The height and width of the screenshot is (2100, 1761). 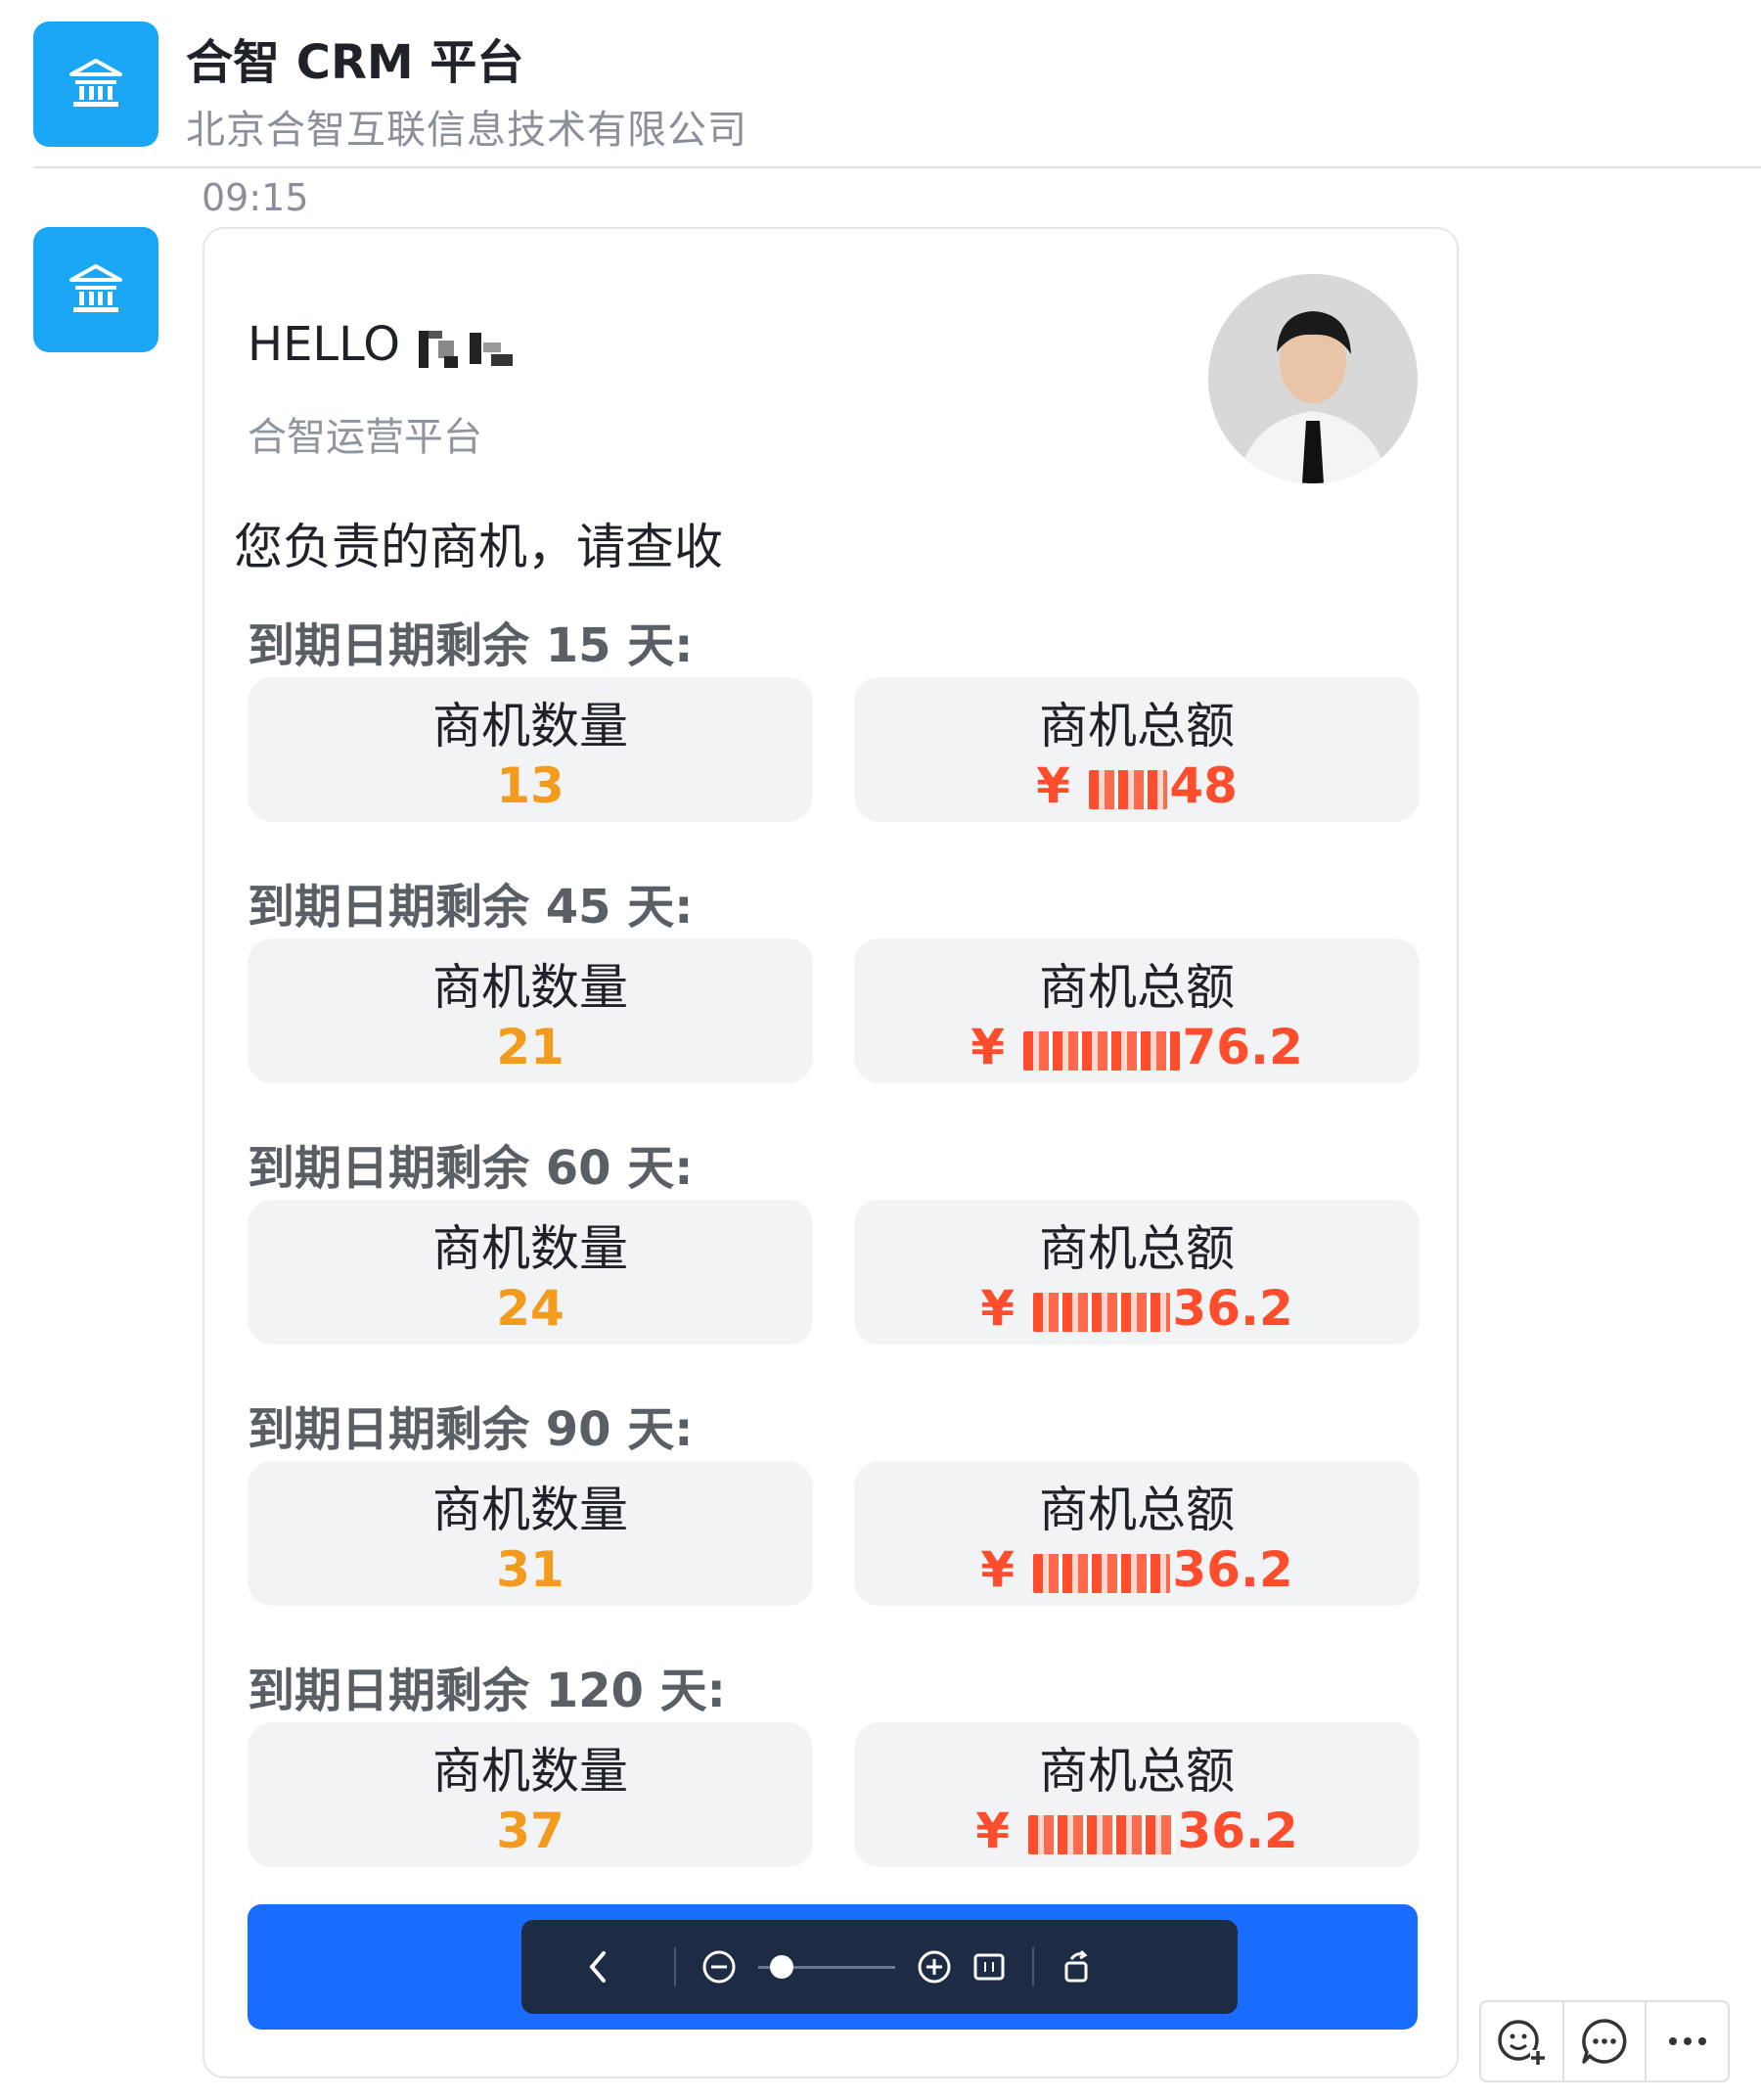 What do you see at coordinates (324, 344) in the screenshot?
I see `greeting-text: HELLO` at bounding box center [324, 344].